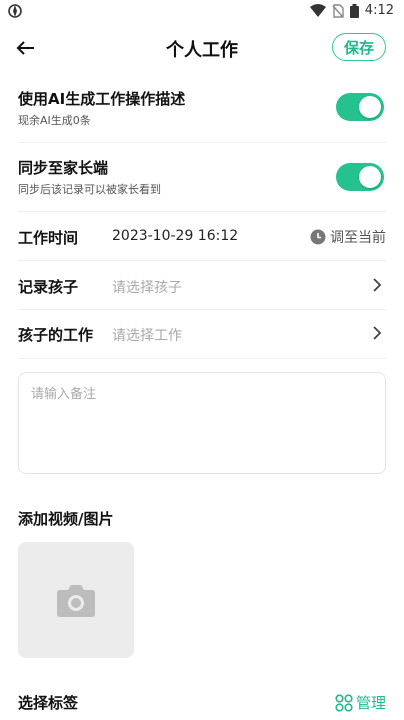 The image size is (404, 720). Describe the element at coordinates (48, 703) in the screenshot. I see `tags-section-title: 选择标签` at that location.